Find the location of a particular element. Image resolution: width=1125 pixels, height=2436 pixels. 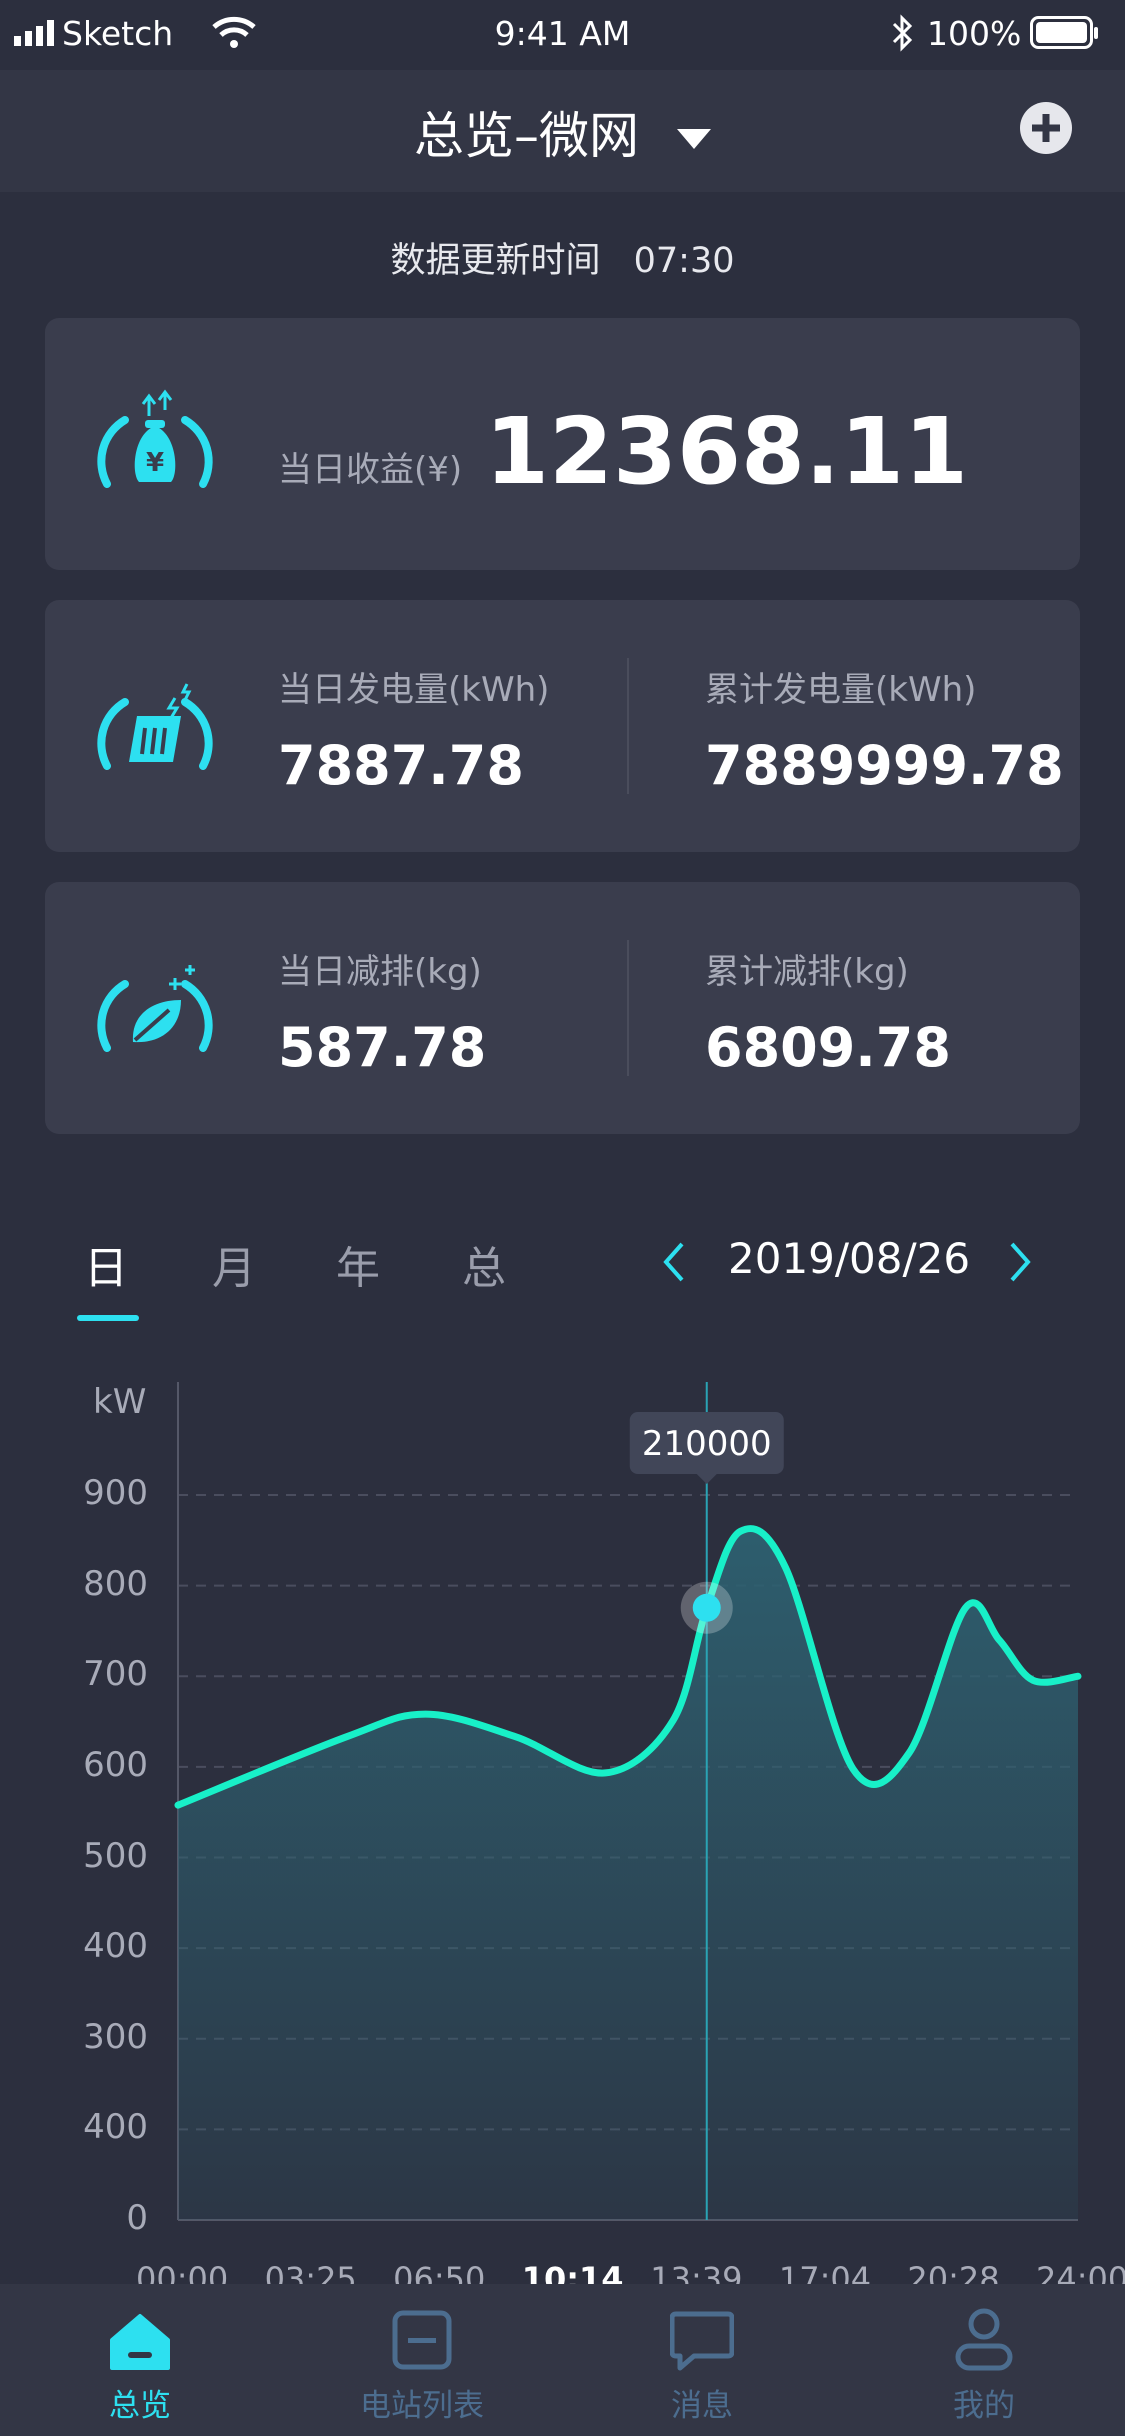

battery-percent: 100% is located at coordinates (974, 33).